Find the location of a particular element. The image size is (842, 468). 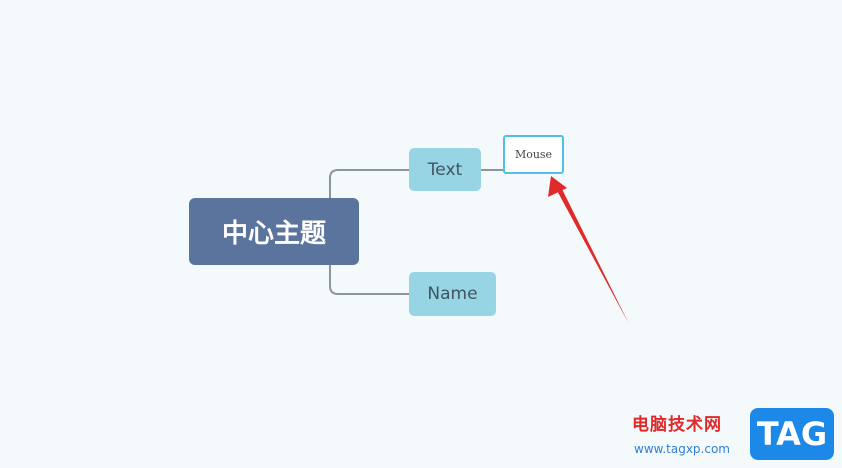

watermark-tag-logo: TAG is located at coordinates (792, 434).